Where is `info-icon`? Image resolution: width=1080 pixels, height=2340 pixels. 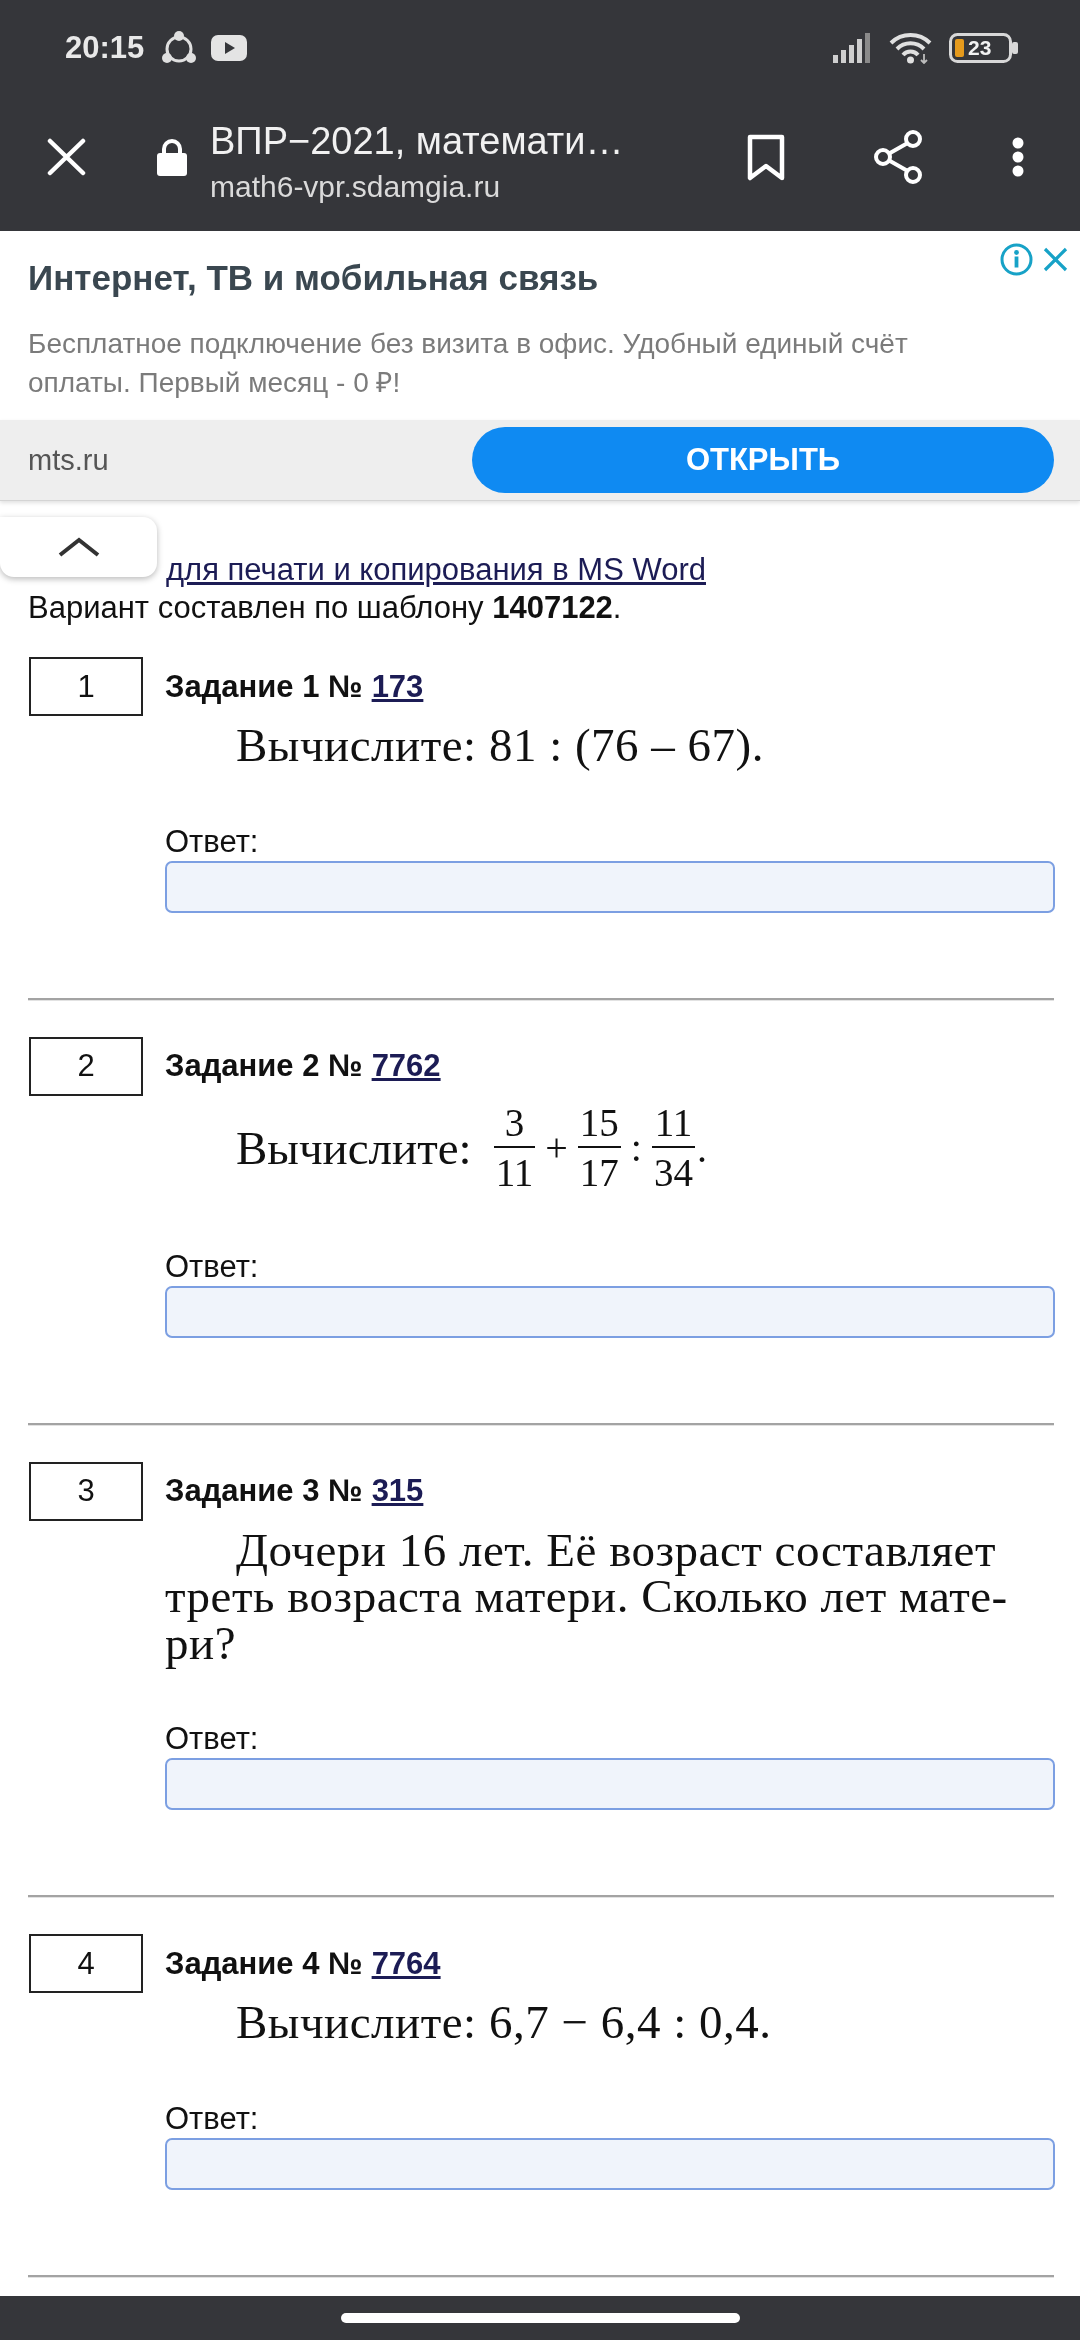
info-icon is located at coordinates (1016, 259).